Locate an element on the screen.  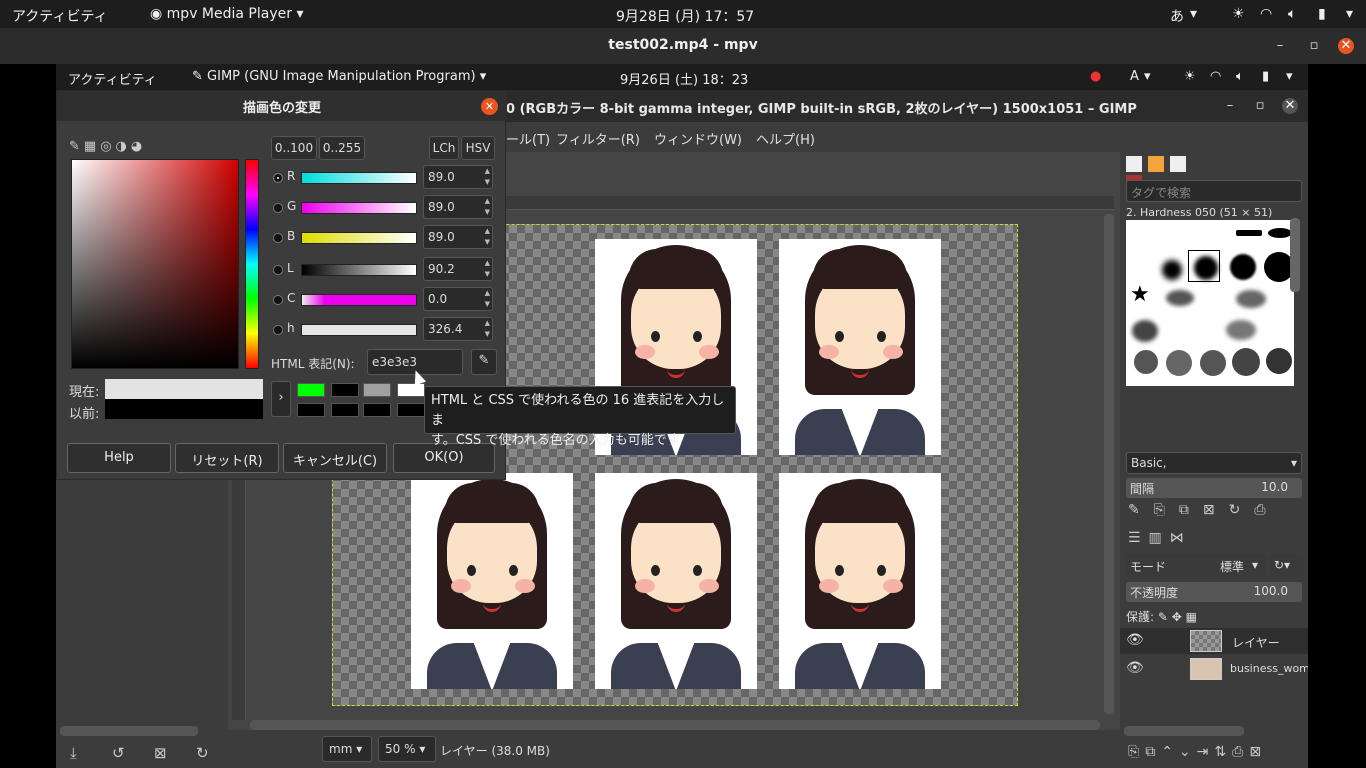
range-255-button: 0..255 is located at coordinates (342, 148).